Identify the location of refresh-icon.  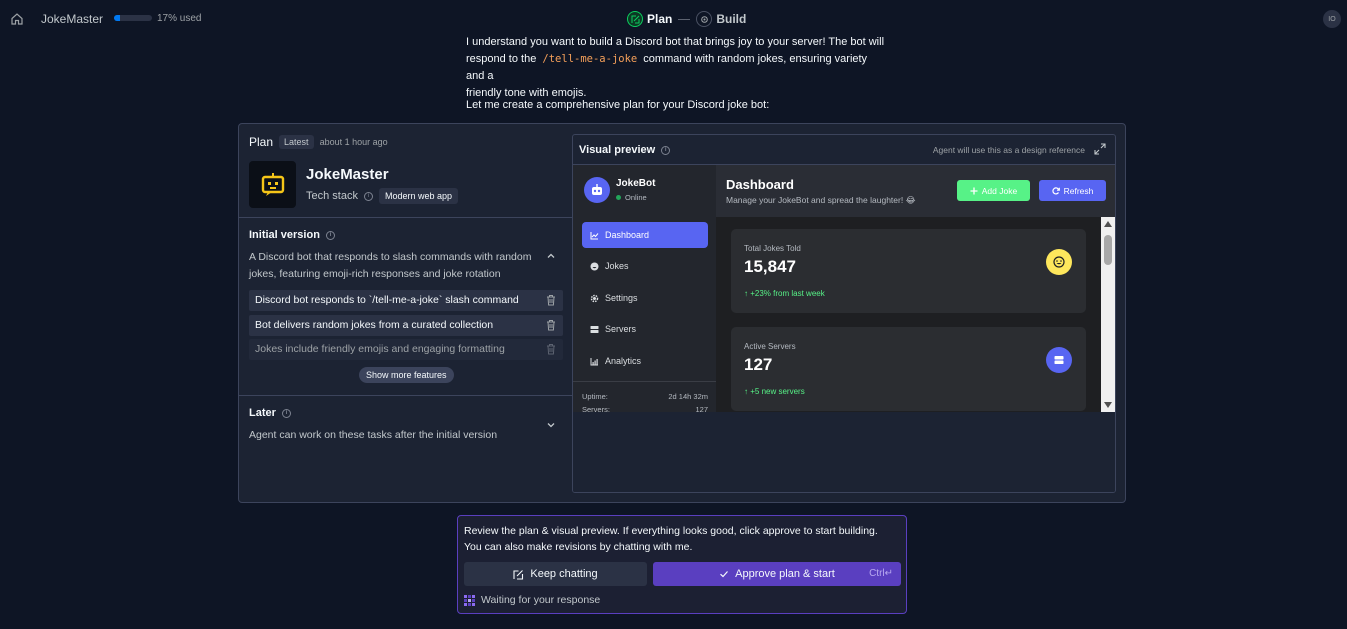
(1055, 190).